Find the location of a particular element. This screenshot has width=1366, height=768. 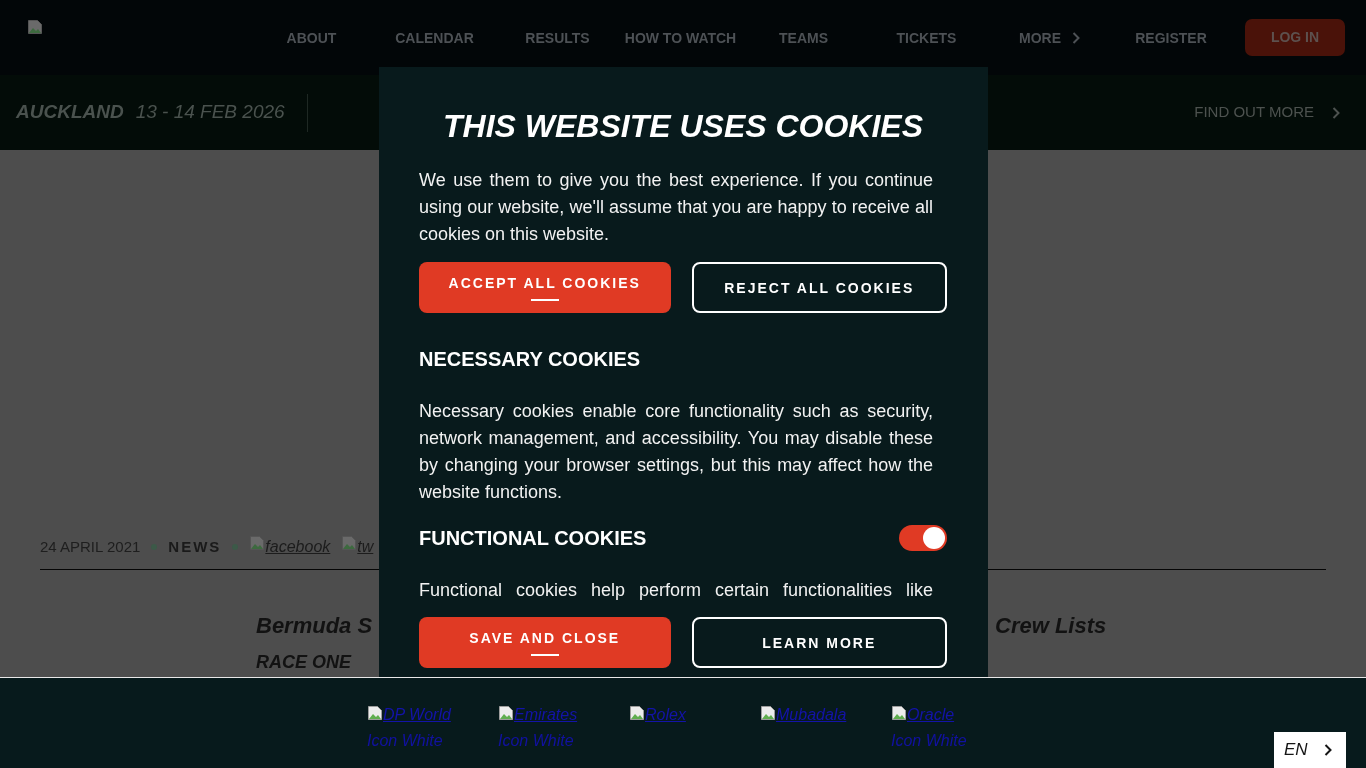

nav-link: HOW TO WATCH is located at coordinates (680, 38).